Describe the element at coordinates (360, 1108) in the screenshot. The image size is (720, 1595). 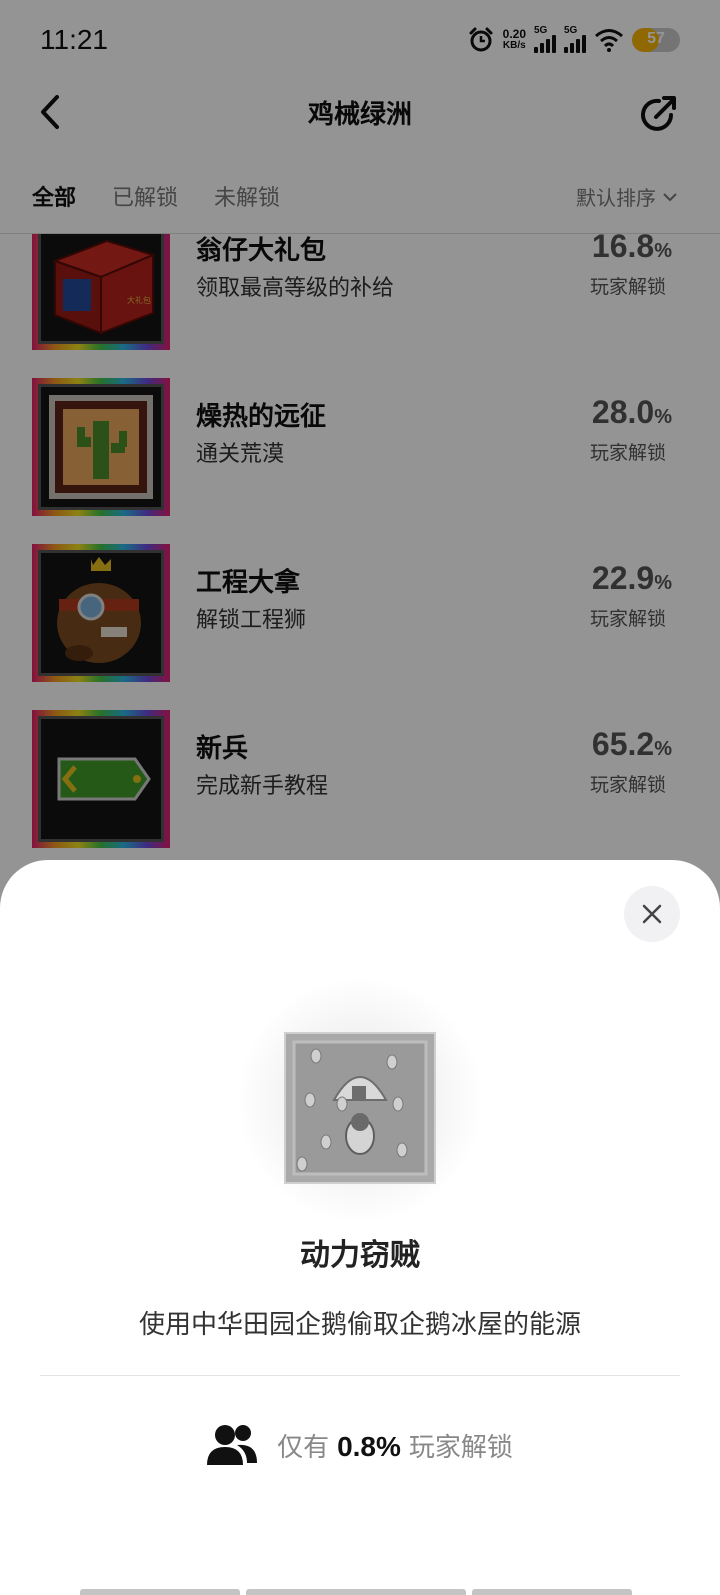
I see `igloo-penguin-icon` at that location.